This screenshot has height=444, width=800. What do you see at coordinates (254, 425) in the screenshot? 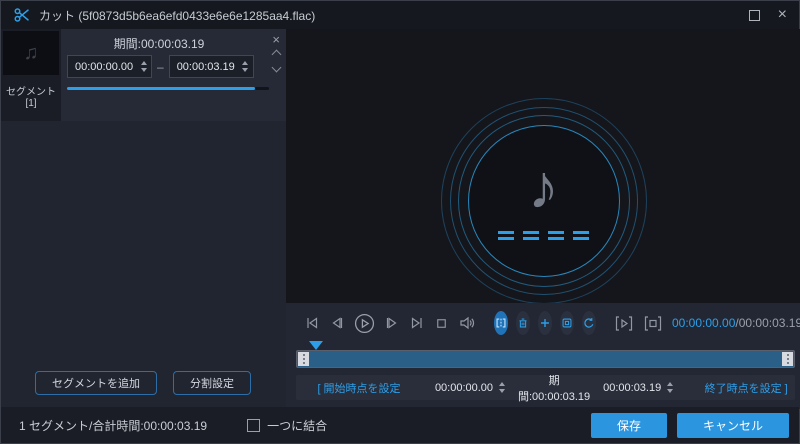
I see `merge-checkbox` at bounding box center [254, 425].